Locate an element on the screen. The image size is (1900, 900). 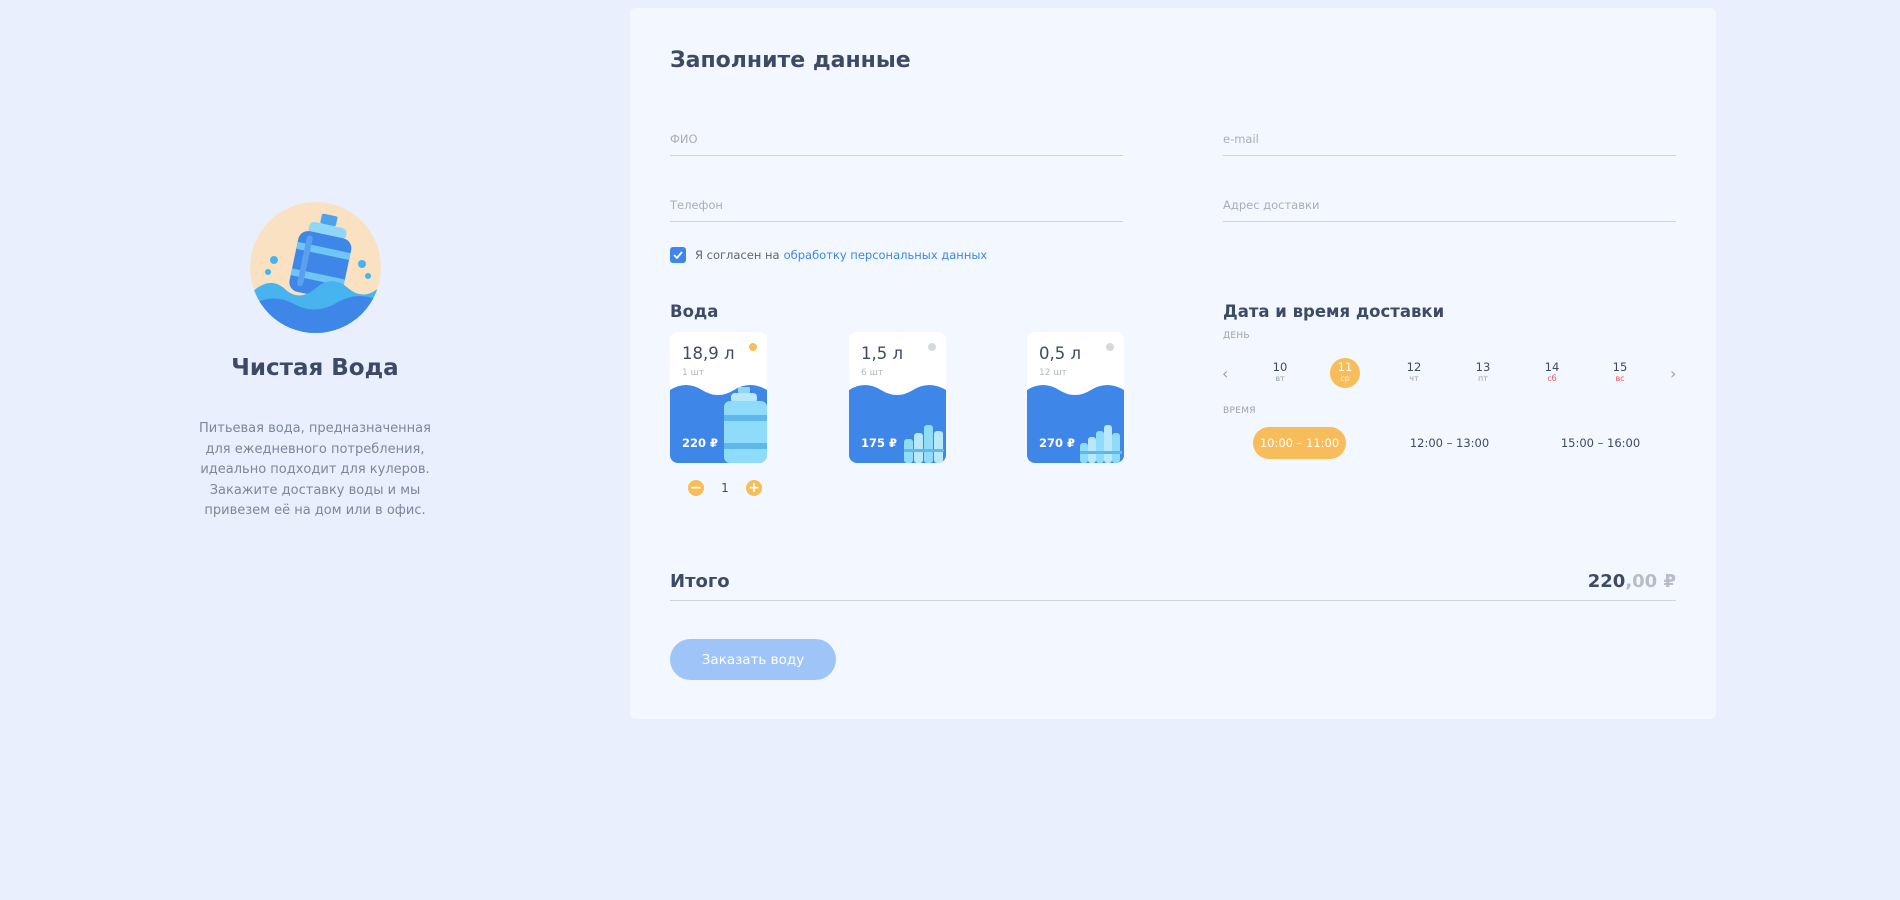
day-12: 12 чт is located at coordinates (1414, 373).